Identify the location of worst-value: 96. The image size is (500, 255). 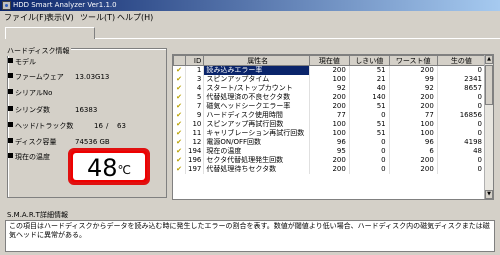
(413, 142).